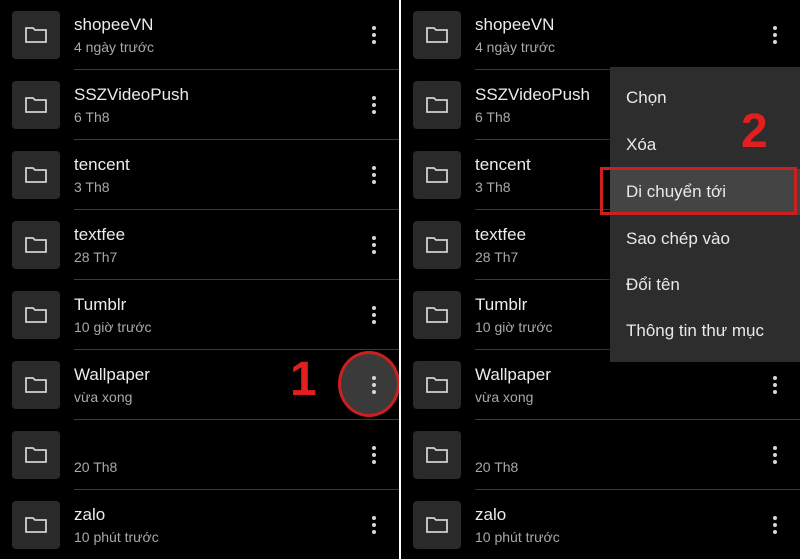 The width and height of the screenshot is (800, 559). What do you see at coordinates (705, 239) in the screenshot?
I see `menu-item-copy-to: Sao chép vào` at bounding box center [705, 239].